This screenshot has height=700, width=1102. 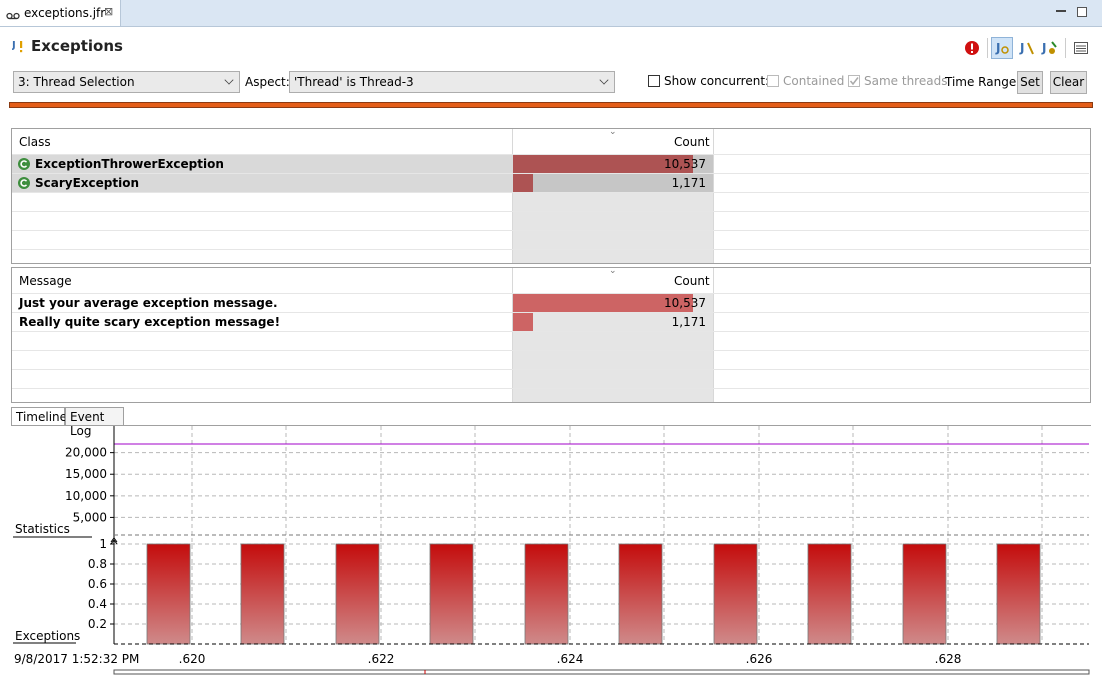 What do you see at coordinates (97, 564) in the screenshot?
I see `exceptions-y-tick-label: 0.8` at bounding box center [97, 564].